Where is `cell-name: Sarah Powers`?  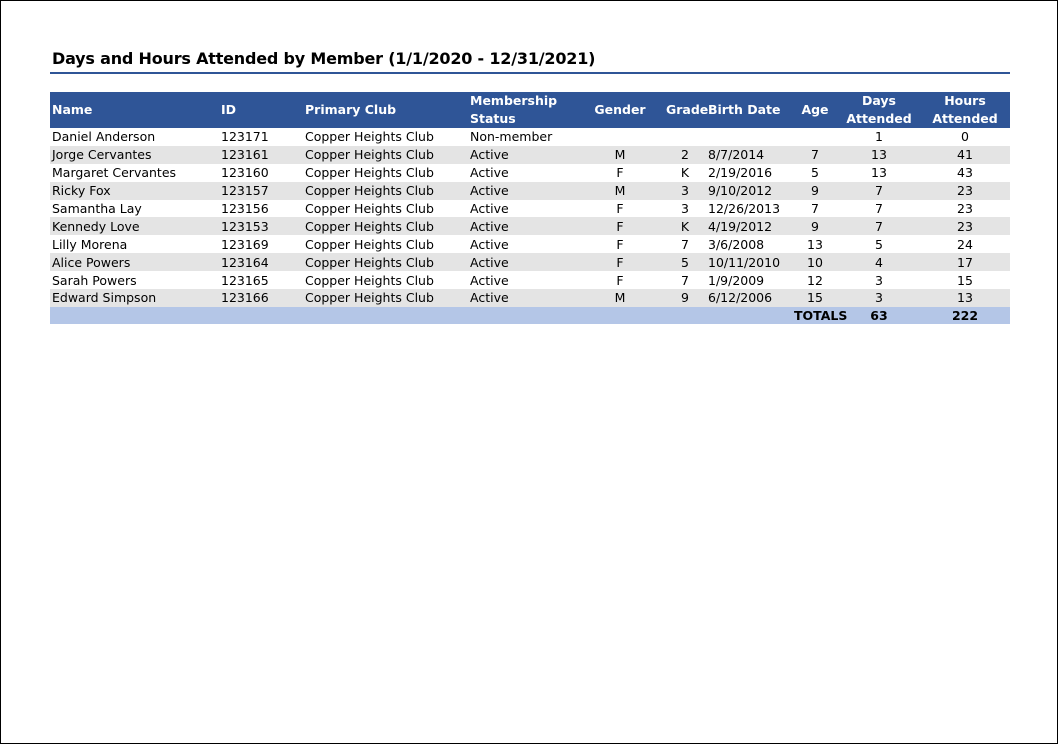 cell-name: Sarah Powers is located at coordinates (94, 280).